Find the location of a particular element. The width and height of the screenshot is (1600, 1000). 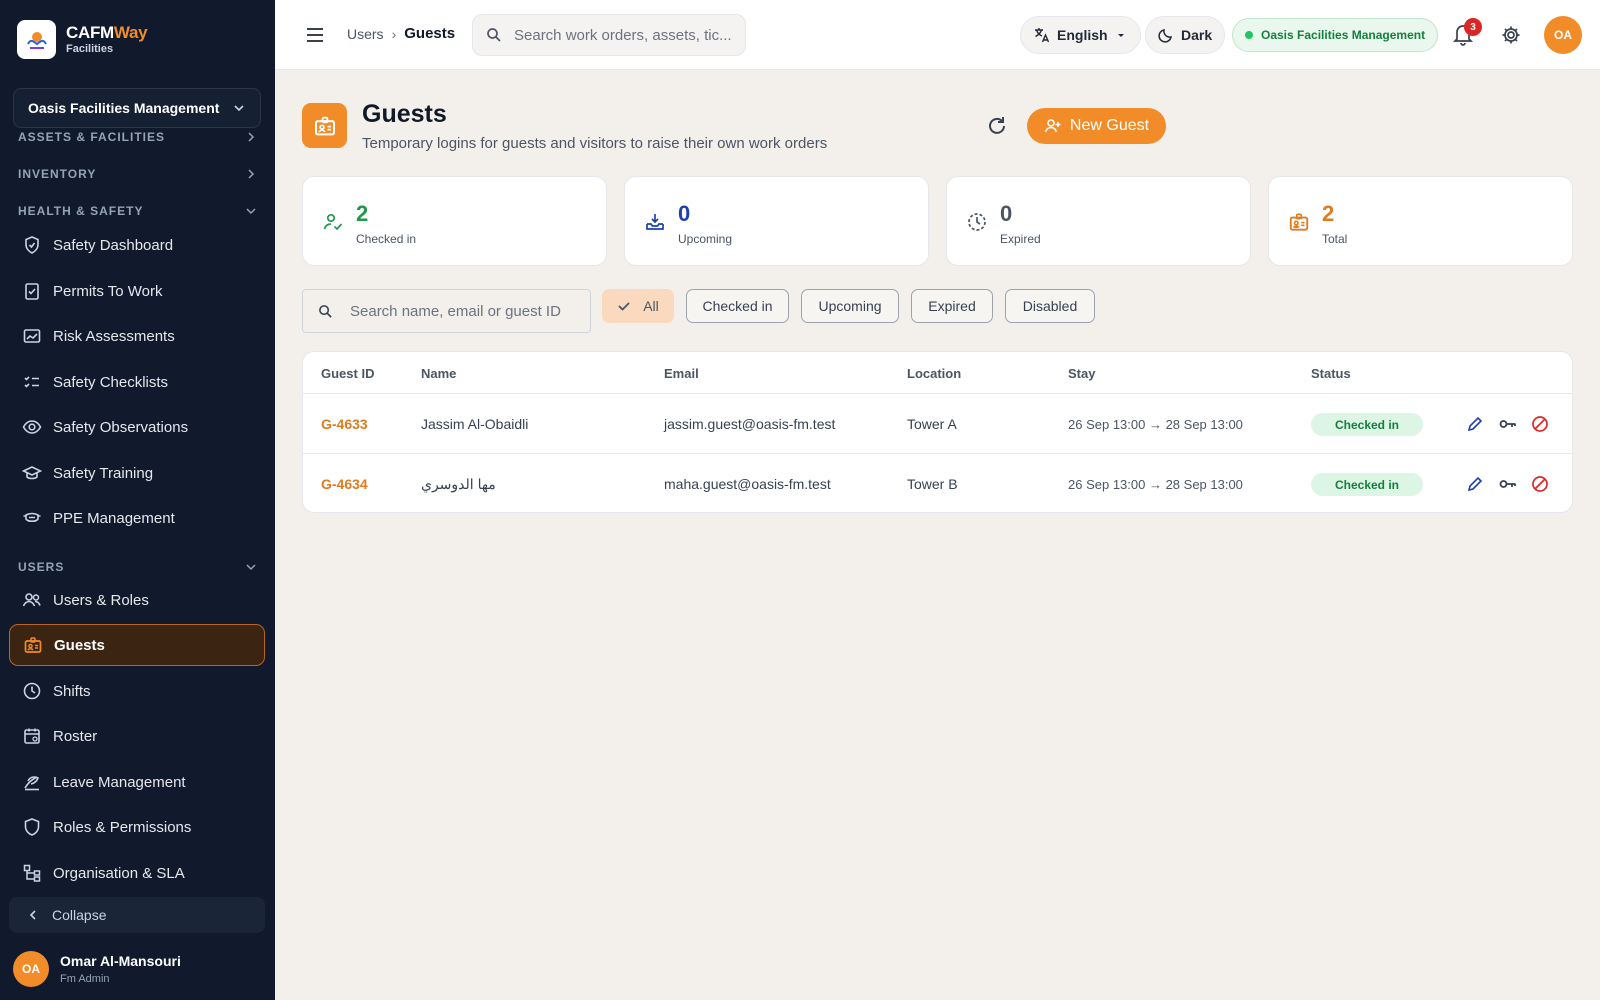

guest-location: Tower B is located at coordinates (932, 484).